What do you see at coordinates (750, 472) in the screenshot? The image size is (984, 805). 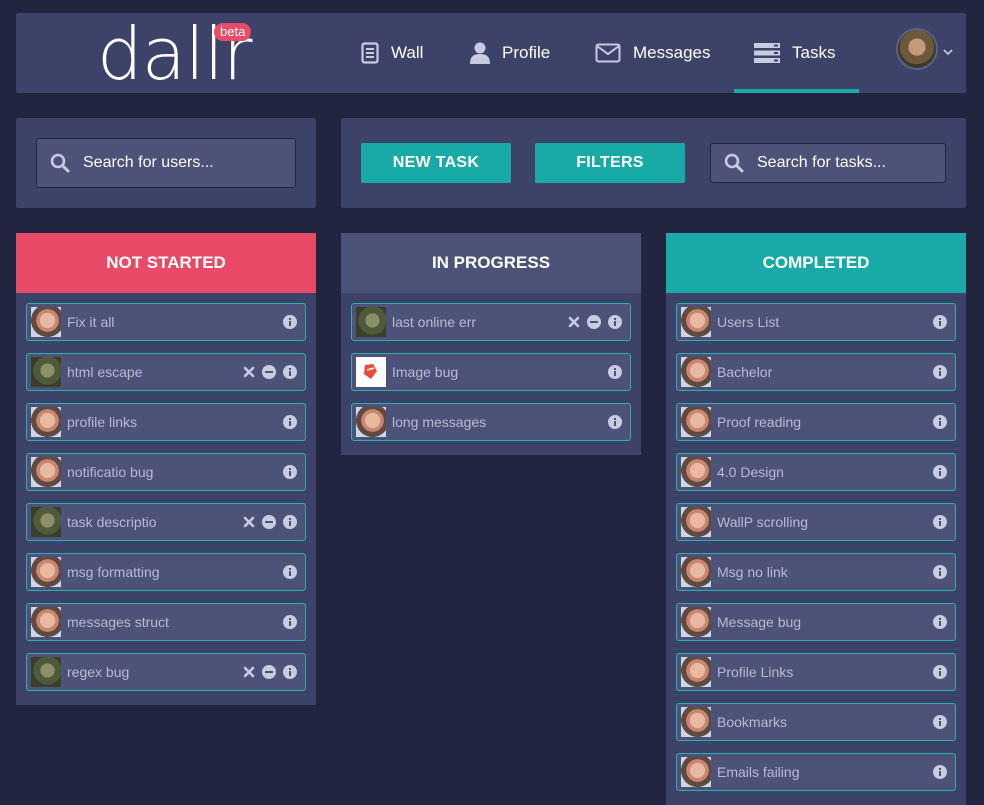 I see `task-label: 4.0 Design` at bounding box center [750, 472].